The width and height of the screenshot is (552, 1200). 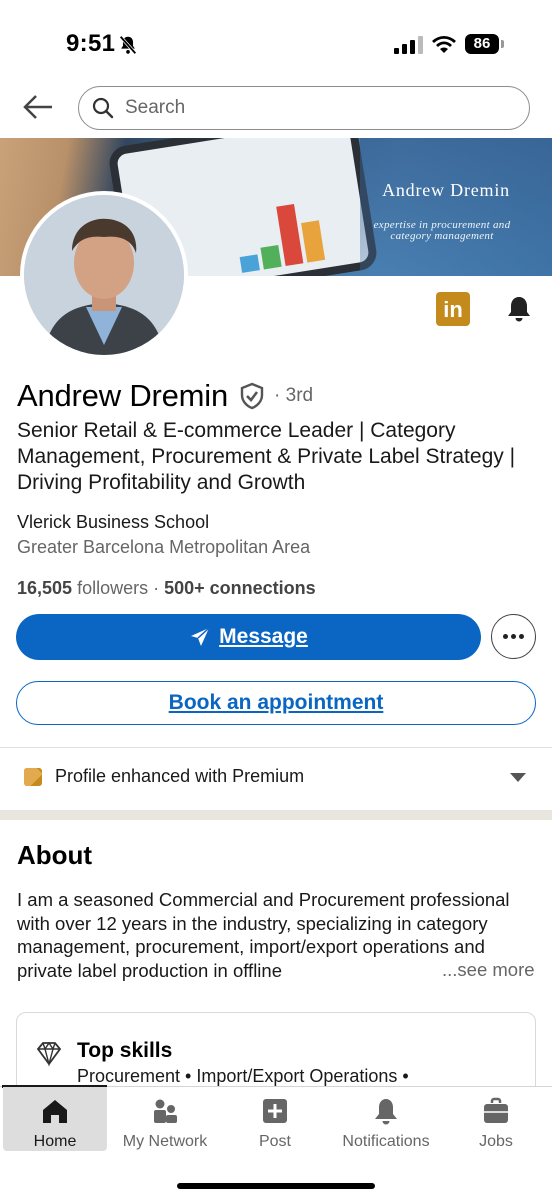 What do you see at coordinates (408, 45) in the screenshot?
I see `cellular-signal-icon` at bounding box center [408, 45].